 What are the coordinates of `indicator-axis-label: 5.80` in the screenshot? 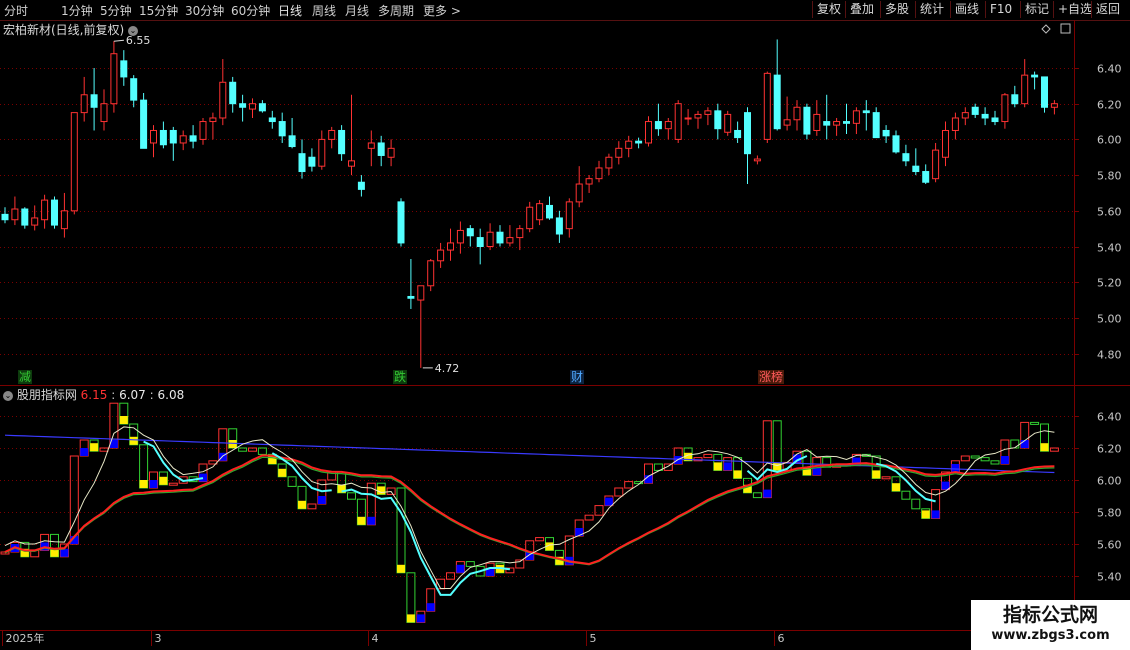 It's located at (1109, 513).